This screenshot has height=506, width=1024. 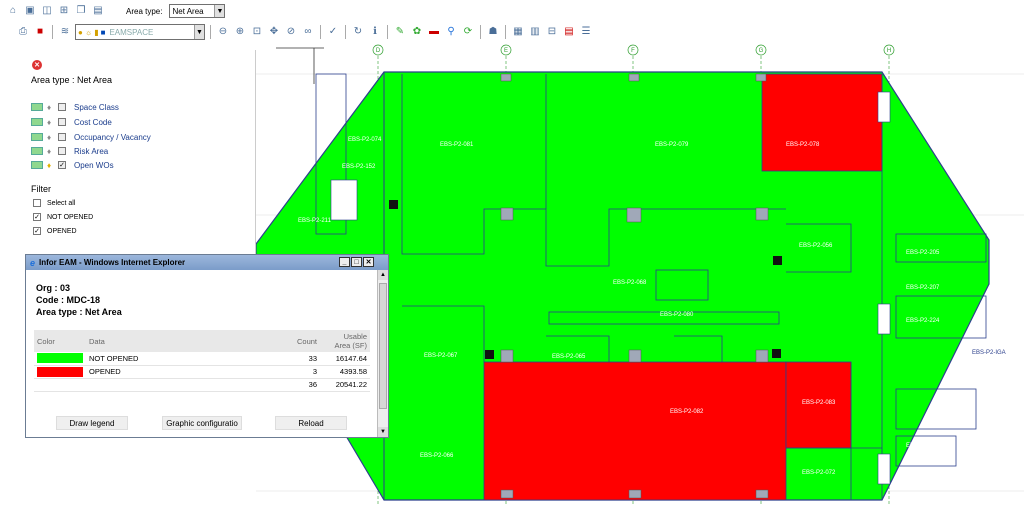 I want to click on area-cell: 16147.64, so click(x=345, y=359).